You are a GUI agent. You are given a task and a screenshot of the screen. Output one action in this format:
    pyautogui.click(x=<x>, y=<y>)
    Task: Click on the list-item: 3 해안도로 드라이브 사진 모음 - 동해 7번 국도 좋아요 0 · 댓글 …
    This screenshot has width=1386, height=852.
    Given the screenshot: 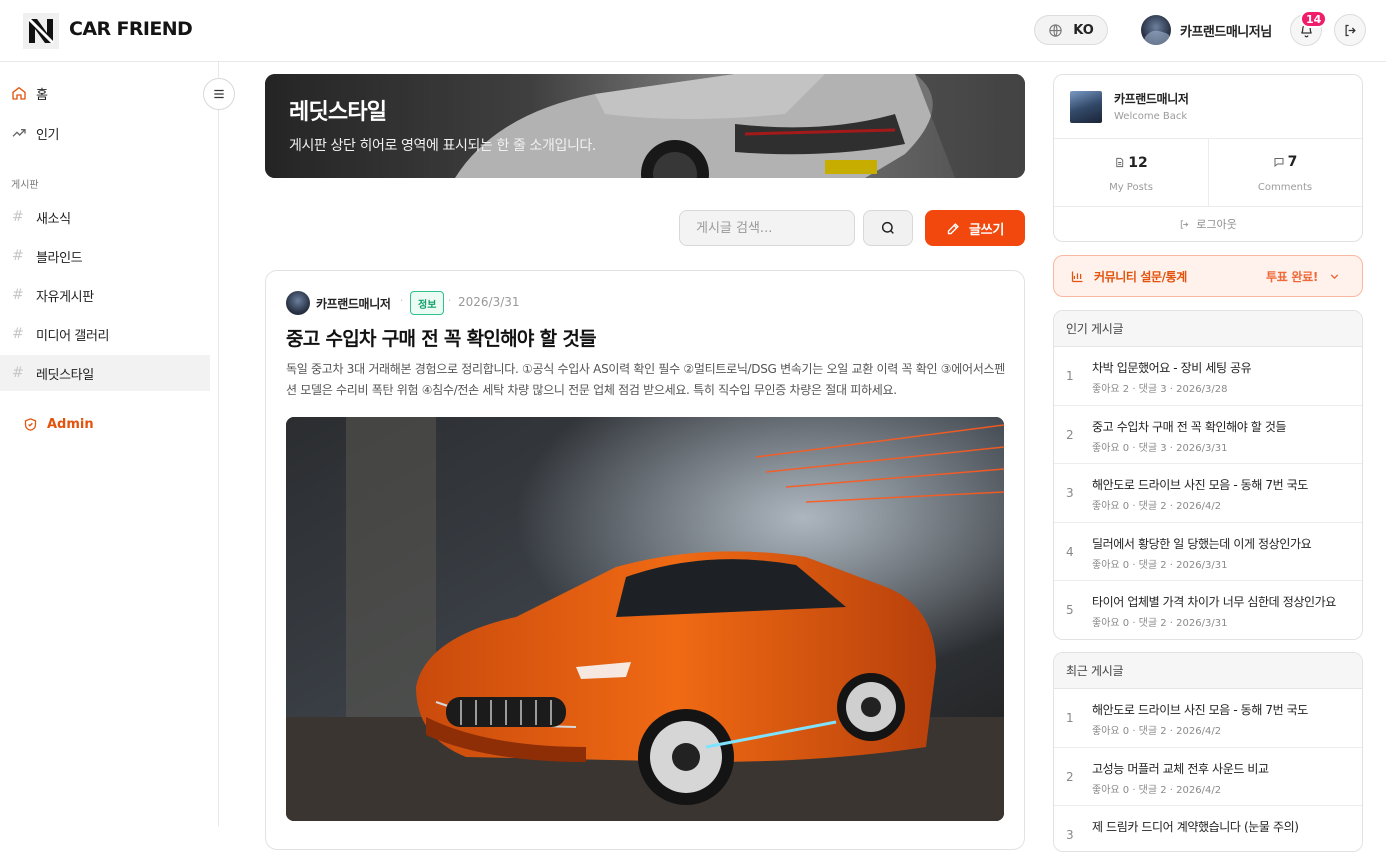 What is the action you would take?
    pyautogui.click(x=1208, y=493)
    